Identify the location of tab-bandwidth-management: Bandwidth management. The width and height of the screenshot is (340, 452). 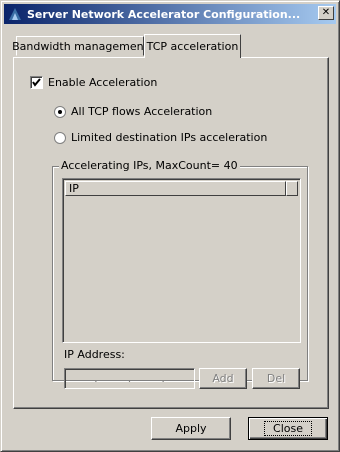
(80, 46).